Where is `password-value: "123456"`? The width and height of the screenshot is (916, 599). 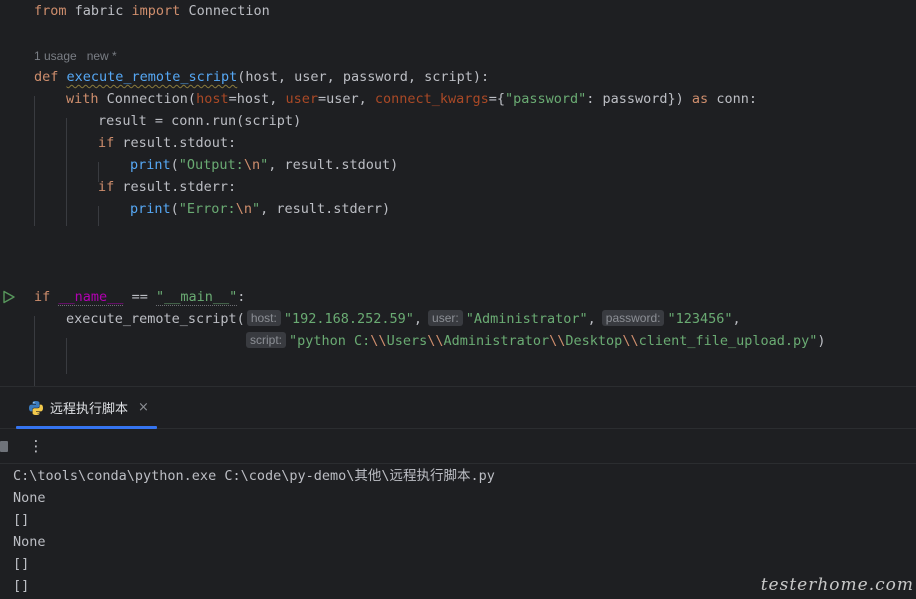 password-value: "123456" is located at coordinates (700, 319).